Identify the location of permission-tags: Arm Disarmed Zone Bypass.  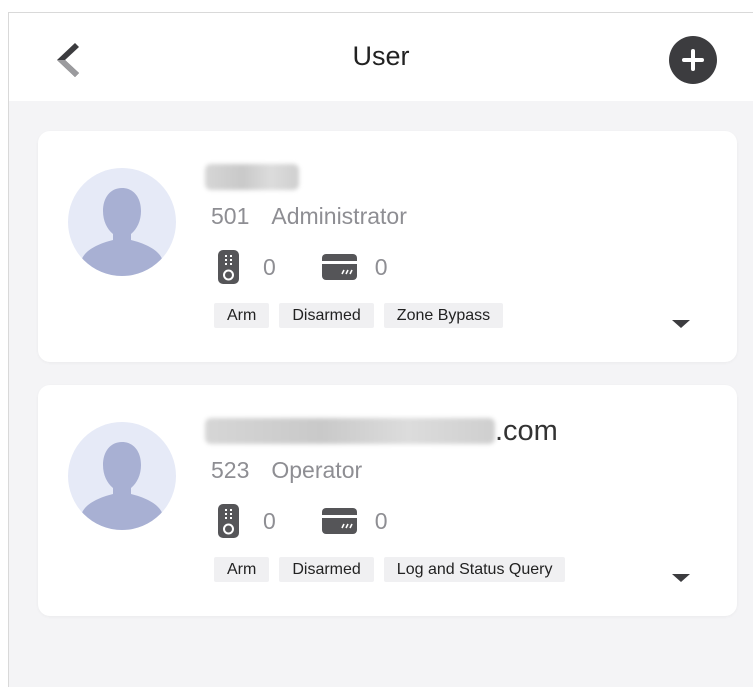
(359, 315).